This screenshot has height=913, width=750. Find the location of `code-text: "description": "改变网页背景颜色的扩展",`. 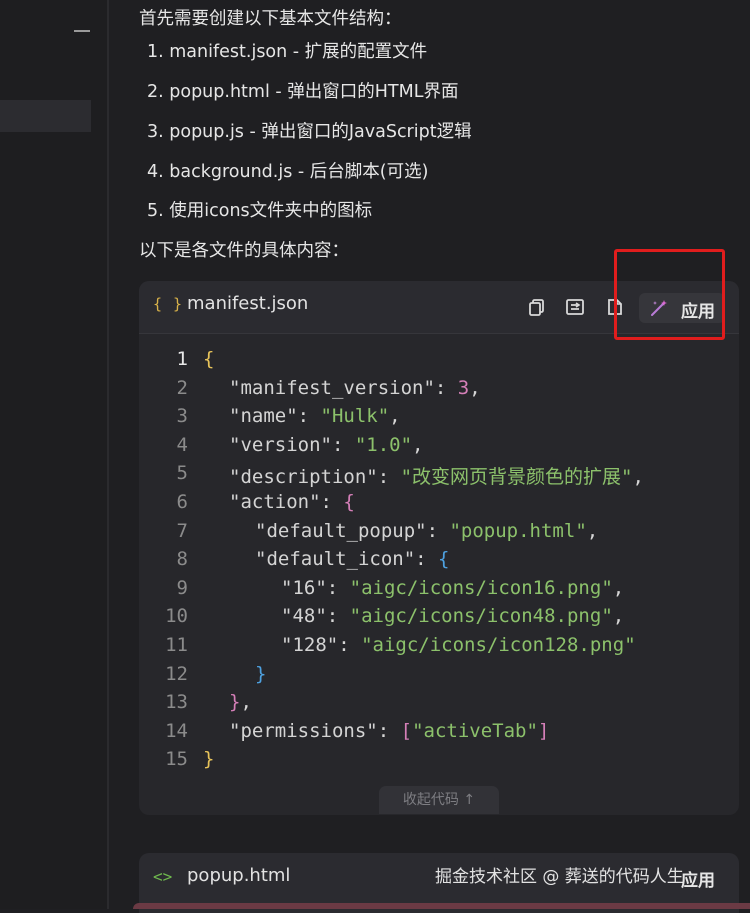

code-text: "description": "改变网页背景颜色的扩展", is located at coordinates (436, 477).